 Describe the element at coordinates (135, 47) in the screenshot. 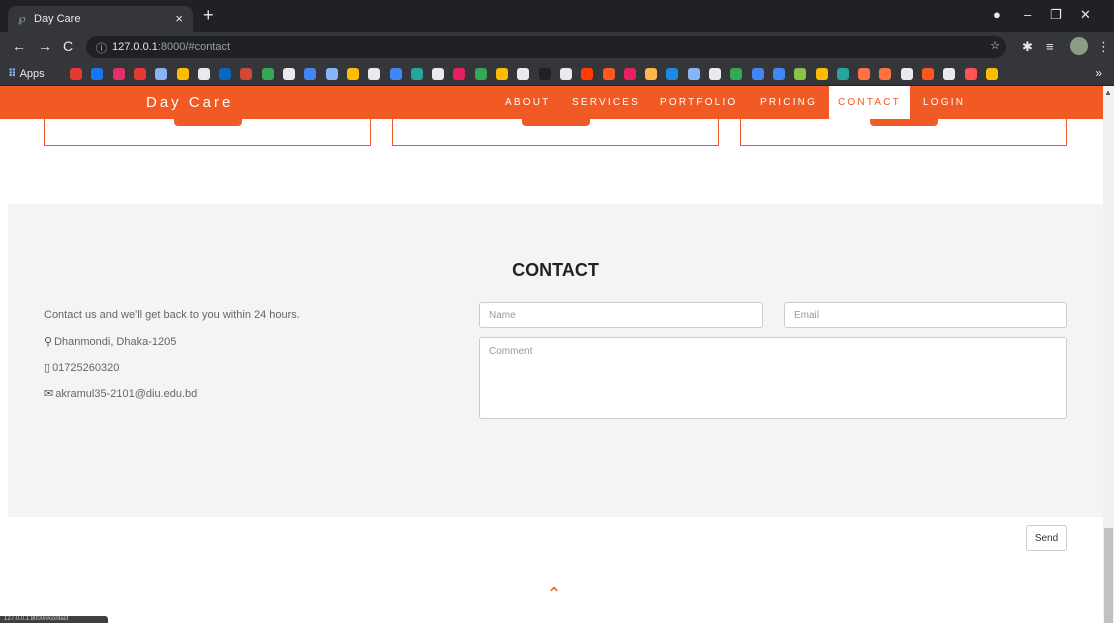

I see `url-host: 127.0.0.1` at that location.